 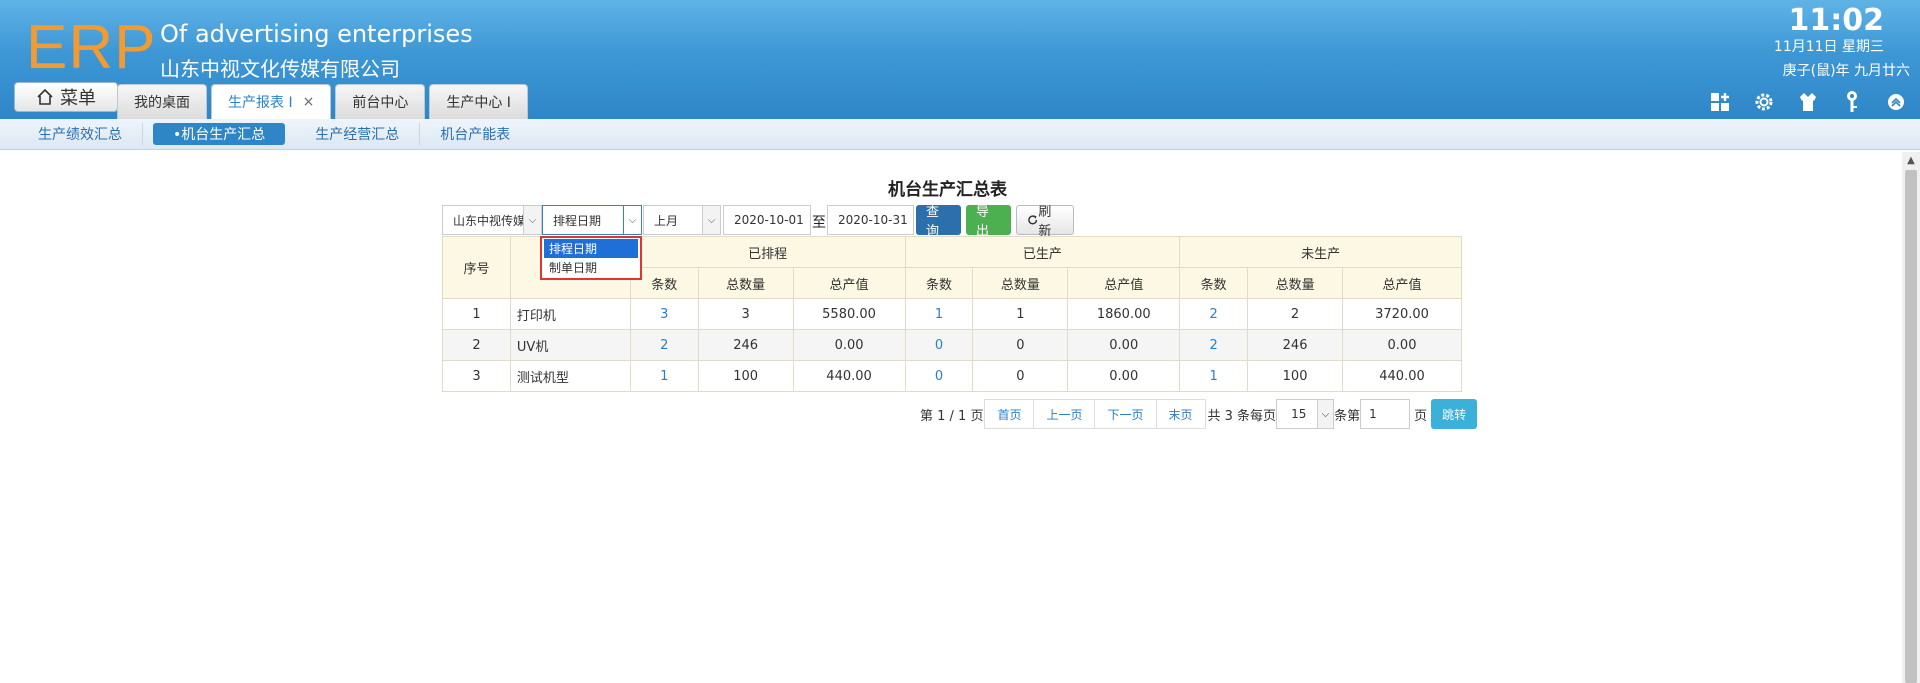 I want to click on shirt-icon, so click(x=1808, y=102).